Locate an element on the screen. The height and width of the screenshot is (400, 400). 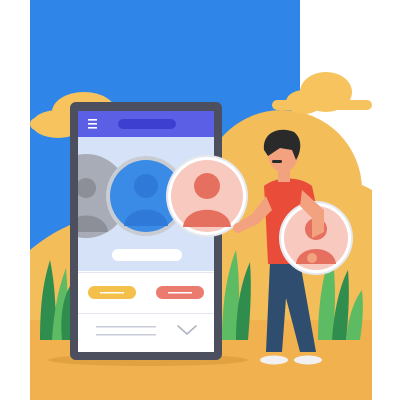
button-yellow is located at coordinates (112, 292).